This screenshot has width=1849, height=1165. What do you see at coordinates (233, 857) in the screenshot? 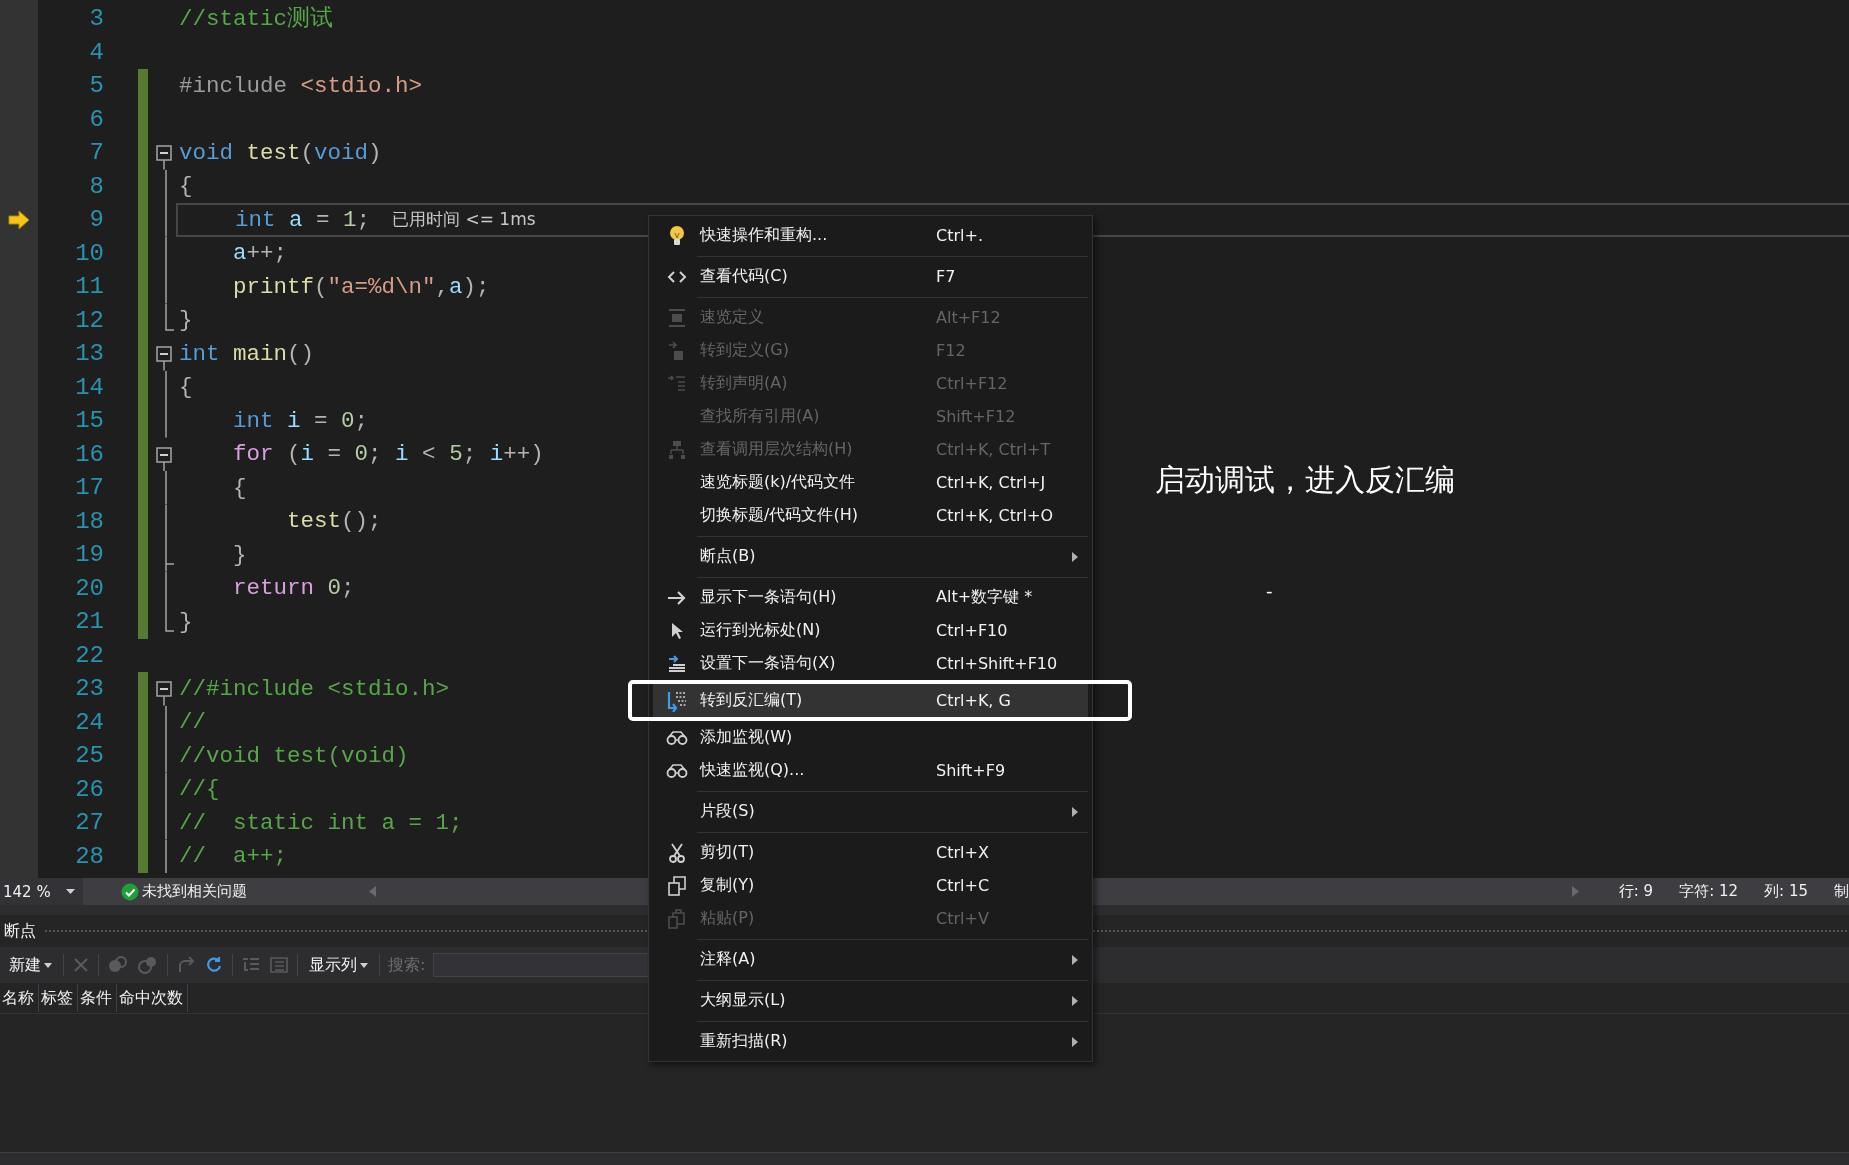
I see `code-line: // a++;` at bounding box center [233, 857].